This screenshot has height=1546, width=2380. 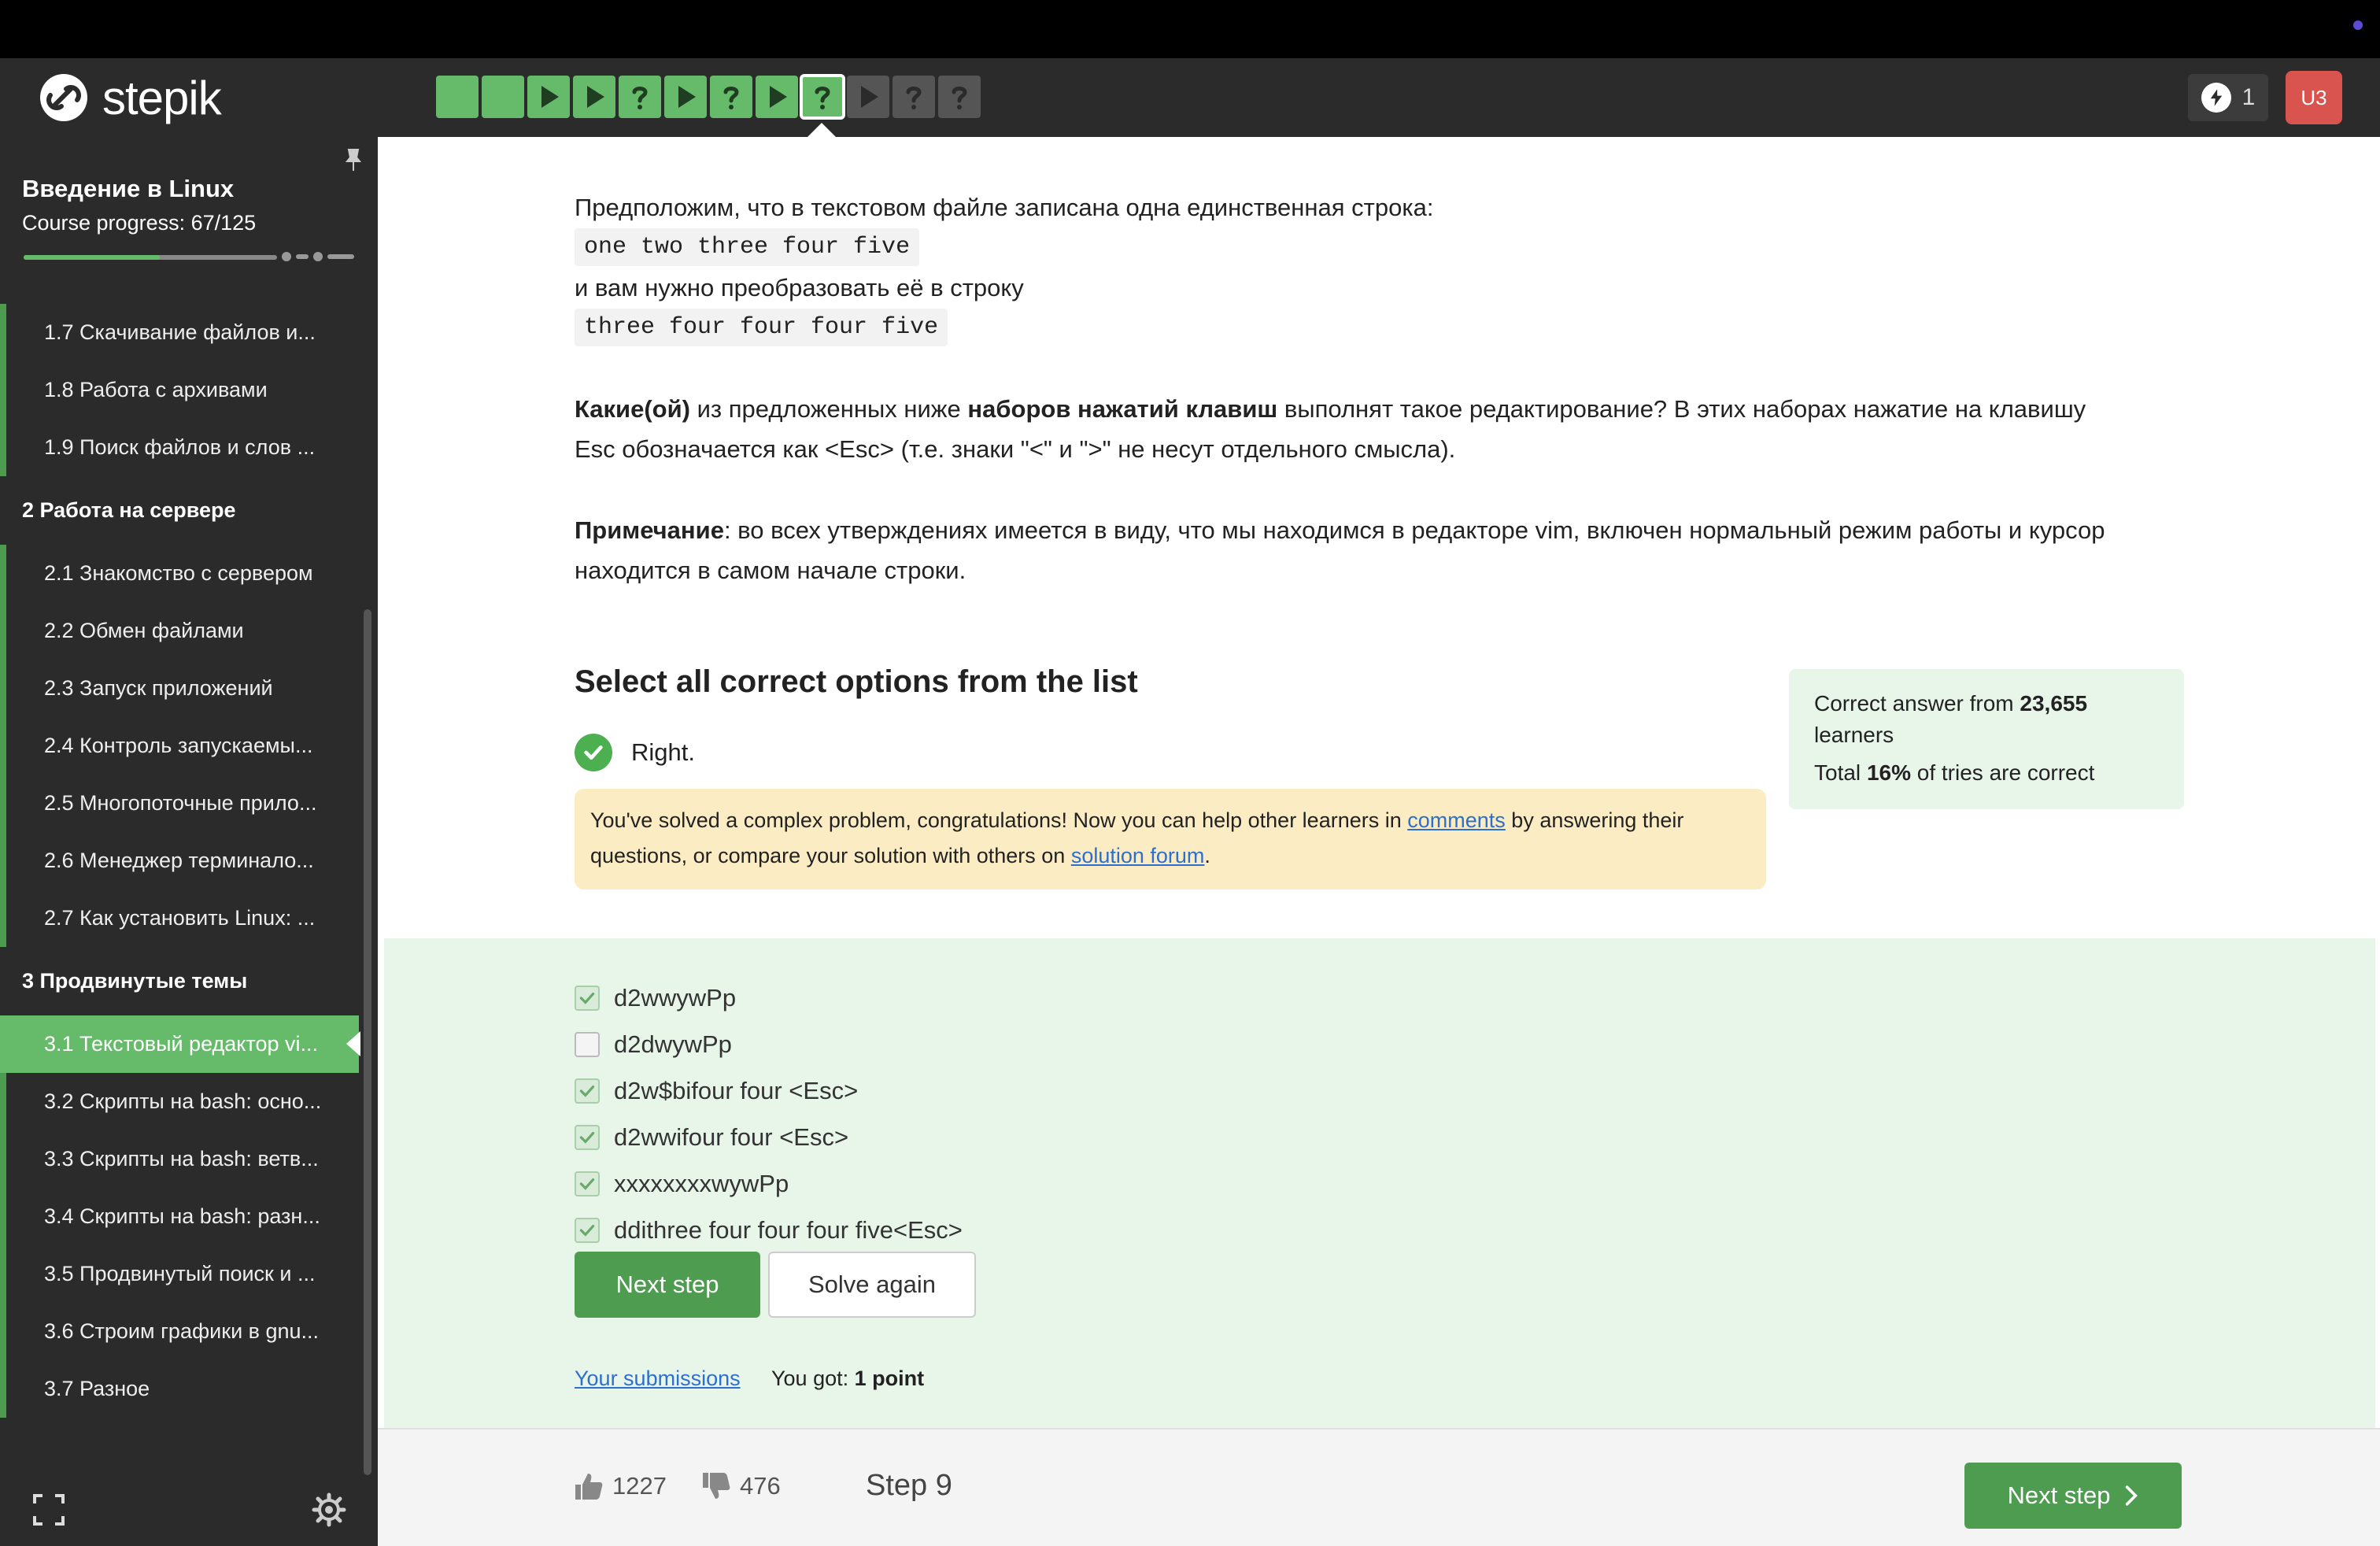 What do you see at coordinates (329, 1509) in the screenshot?
I see `gear-icon` at bounding box center [329, 1509].